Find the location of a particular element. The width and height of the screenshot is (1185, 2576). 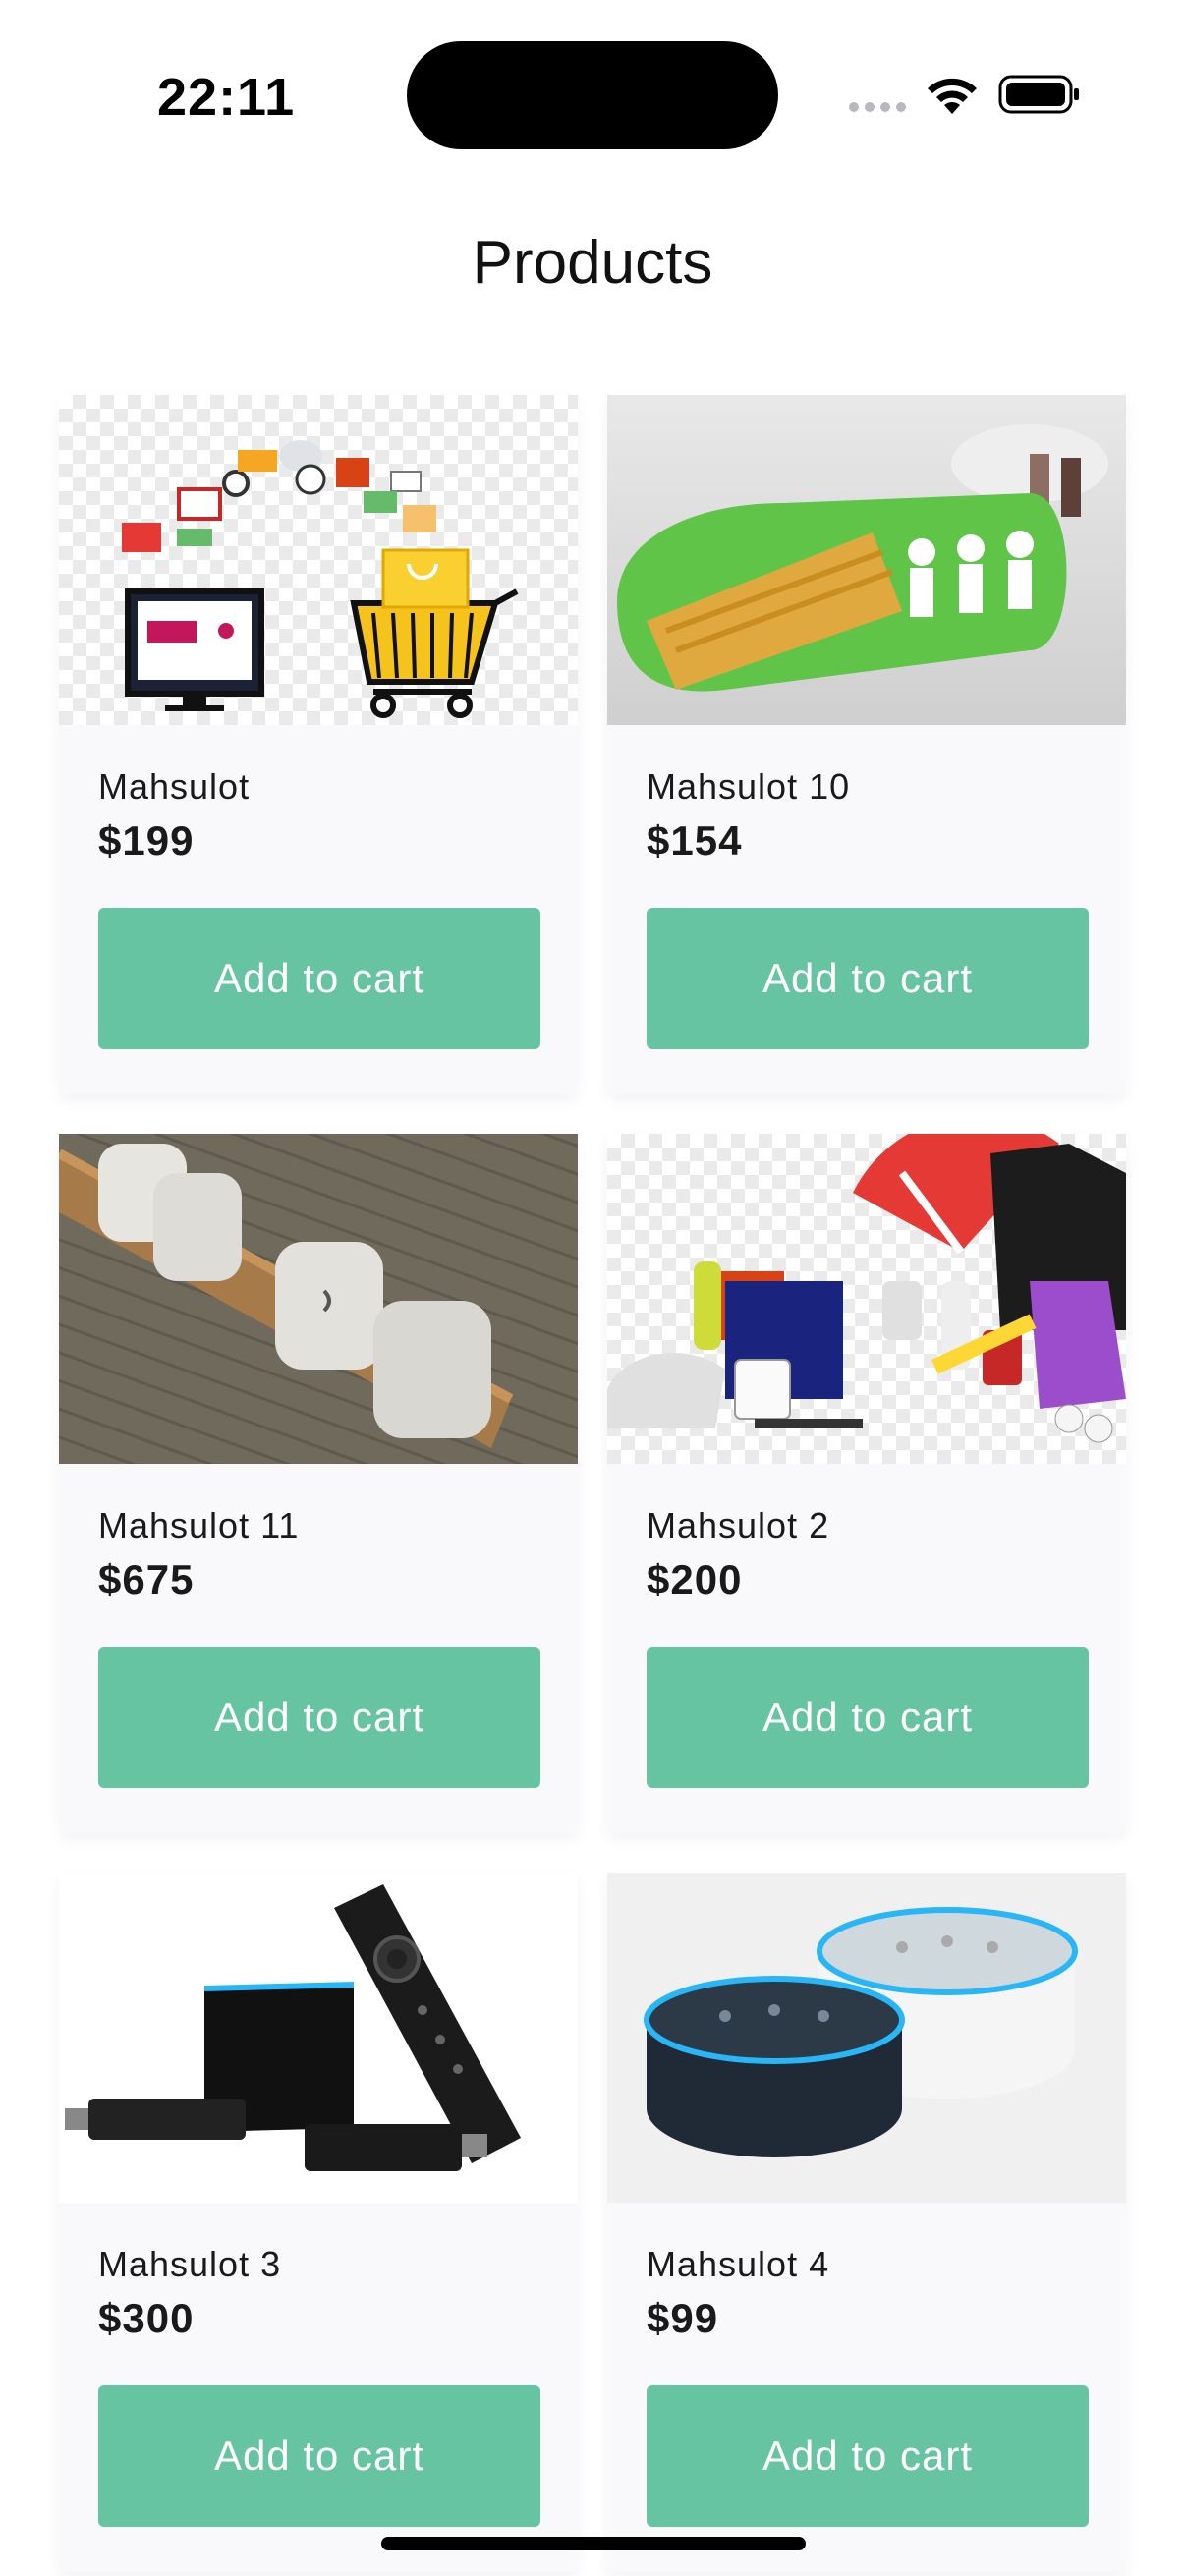

wifi-icon is located at coordinates (953, 96).